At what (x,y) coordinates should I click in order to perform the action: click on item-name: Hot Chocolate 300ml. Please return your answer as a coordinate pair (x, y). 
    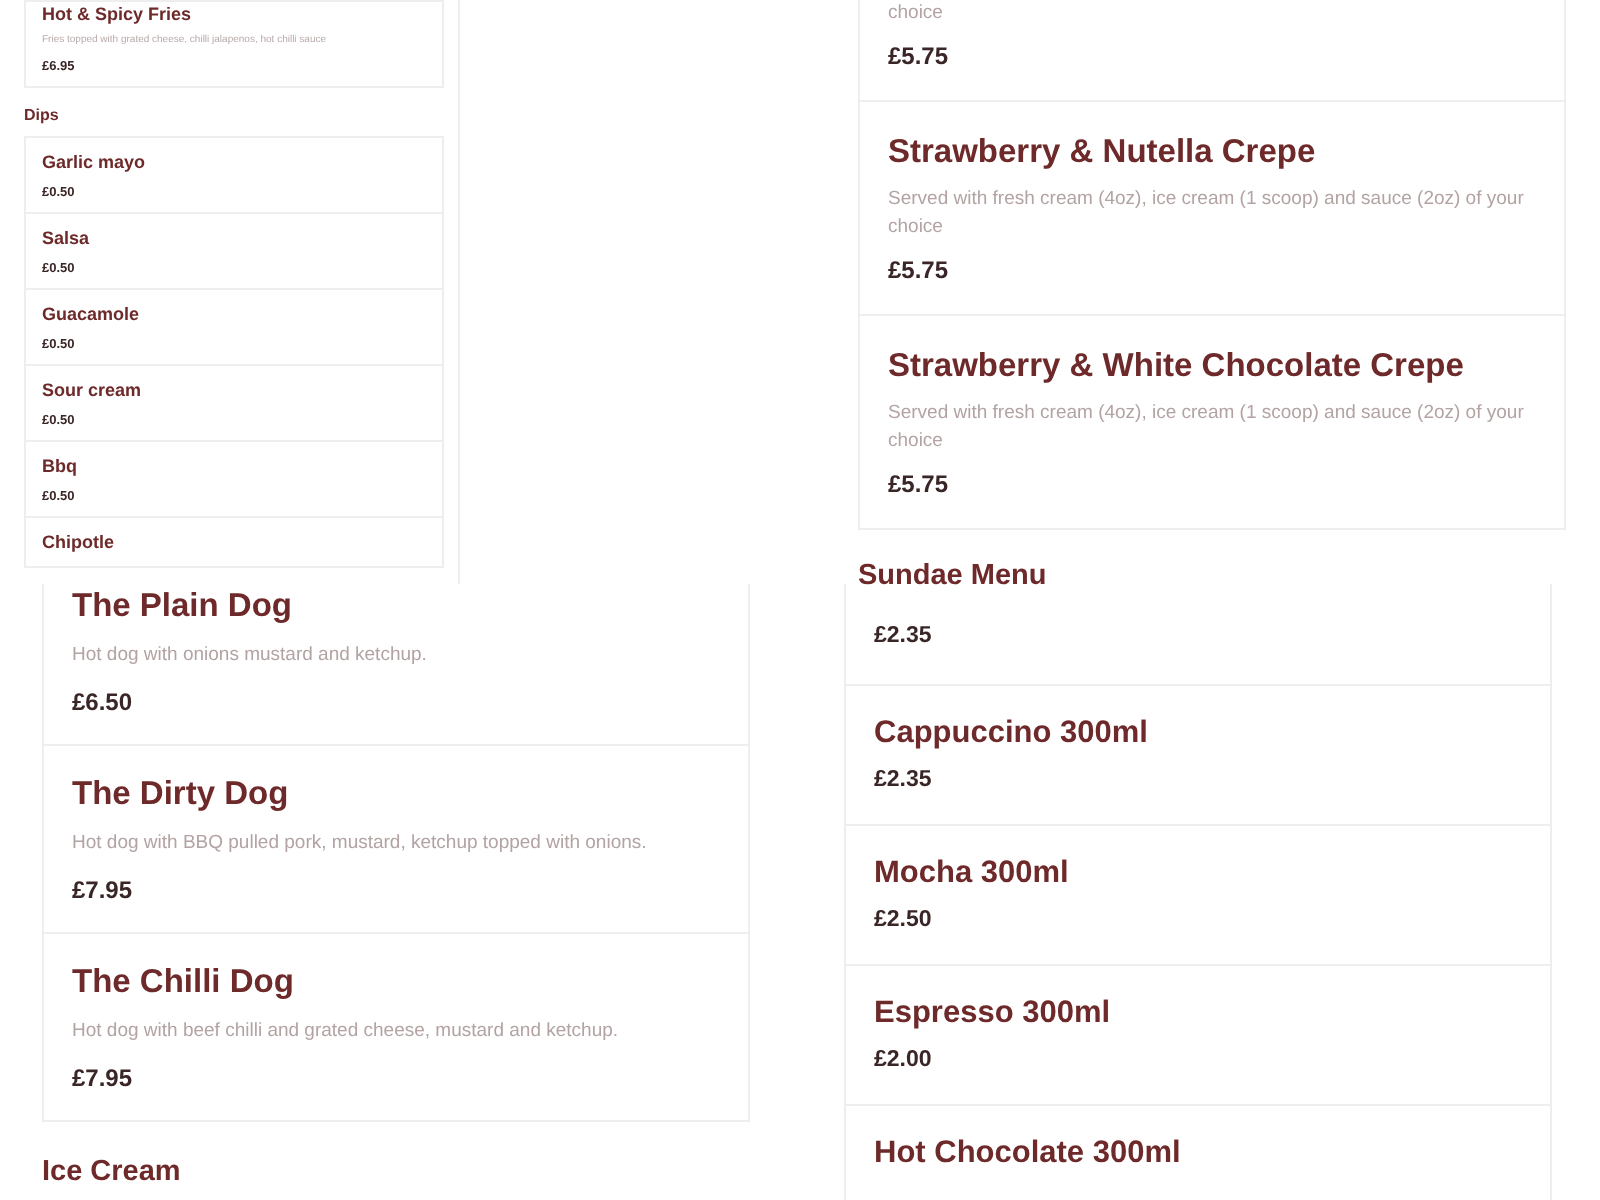
    Looking at the image, I should click on (1028, 1154).